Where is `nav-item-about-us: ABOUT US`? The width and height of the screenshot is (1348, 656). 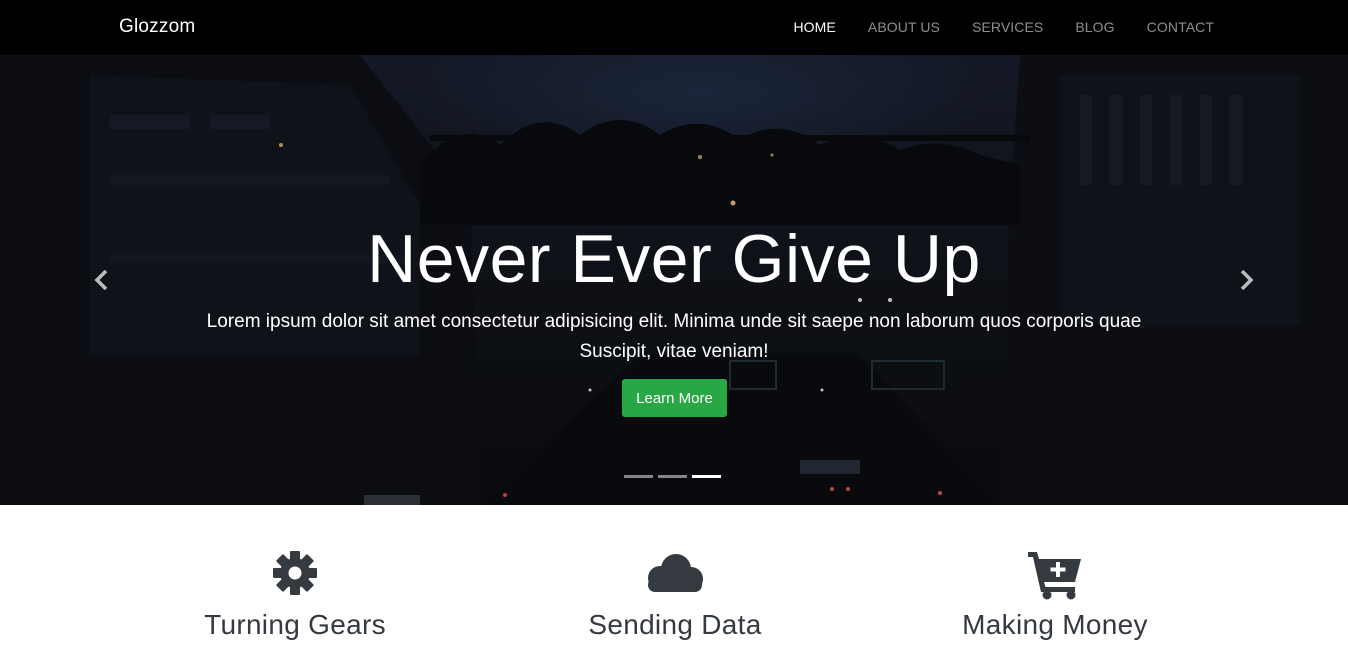 nav-item-about-us: ABOUT US is located at coordinates (904, 27).